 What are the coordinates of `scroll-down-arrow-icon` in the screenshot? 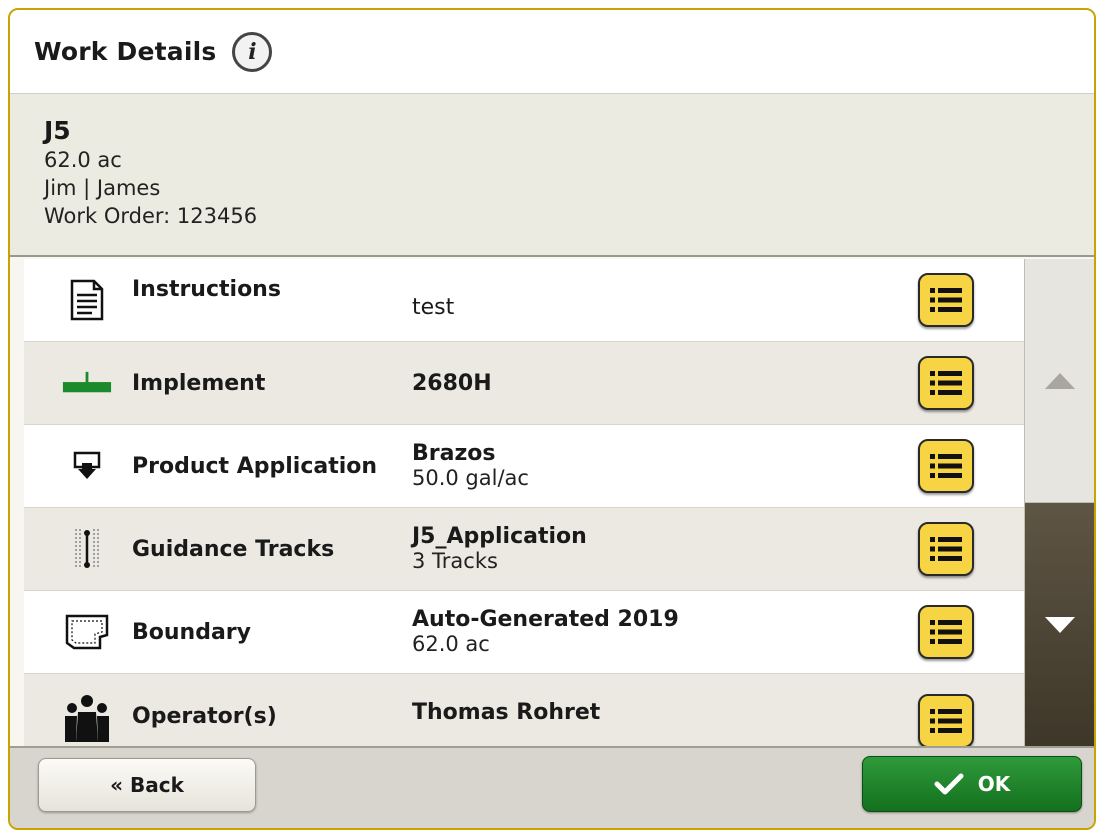 It's located at (1059, 624).